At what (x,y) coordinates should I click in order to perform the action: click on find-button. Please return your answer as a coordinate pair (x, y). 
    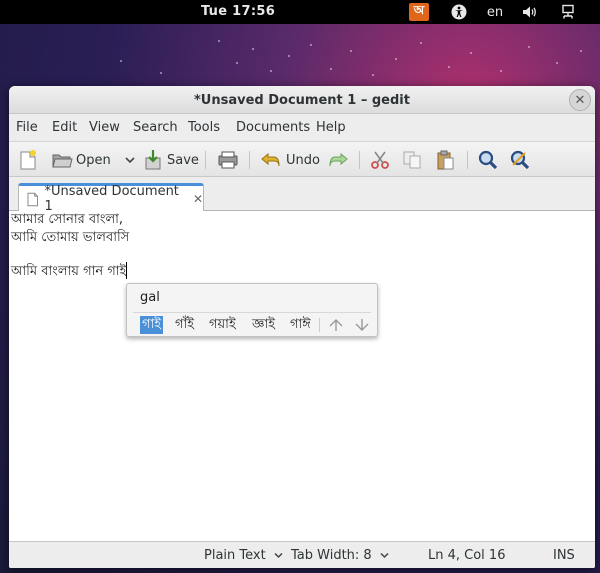
    Looking at the image, I should click on (488, 160).